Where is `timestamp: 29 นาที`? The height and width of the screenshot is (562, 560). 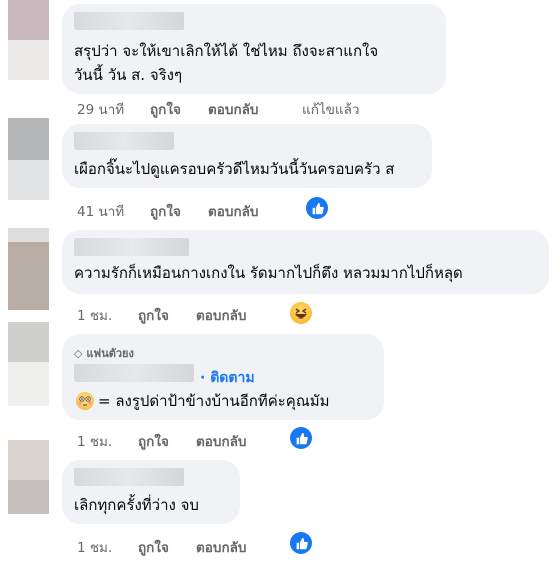 timestamp: 29 นาที is located at coordinates (100, 109).